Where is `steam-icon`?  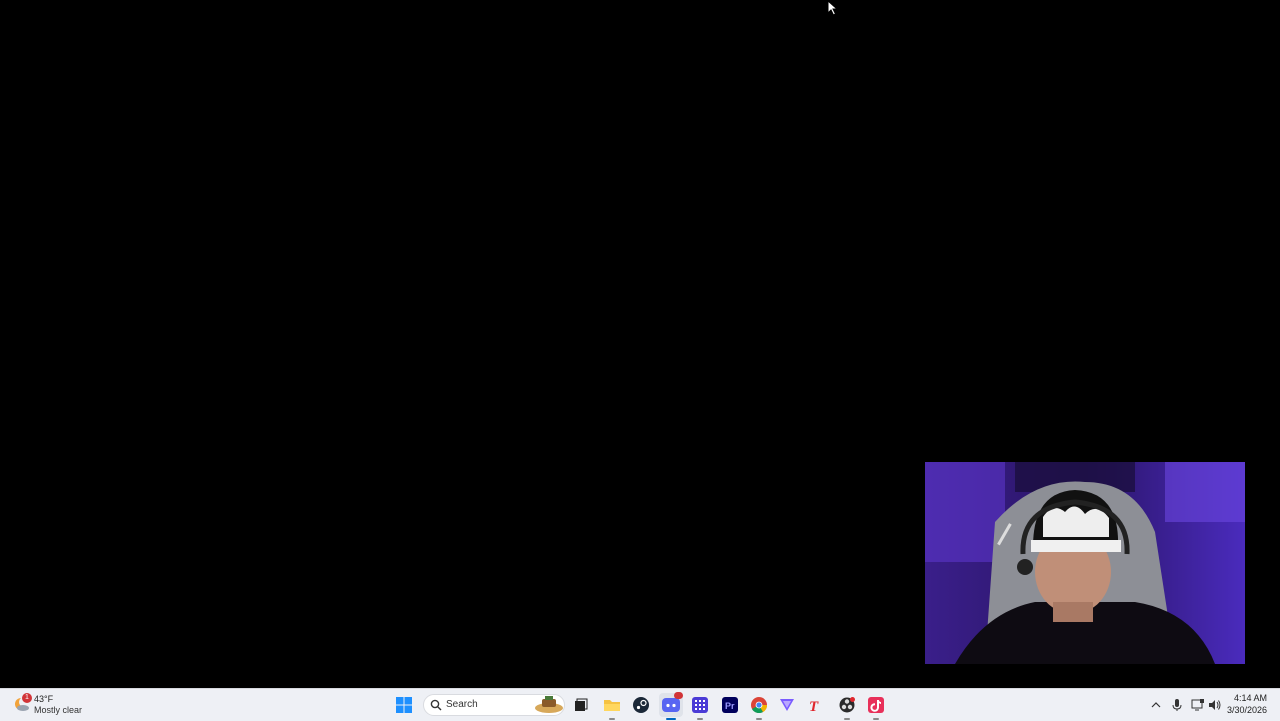 steam-icon is located at coordinates (641, 705).